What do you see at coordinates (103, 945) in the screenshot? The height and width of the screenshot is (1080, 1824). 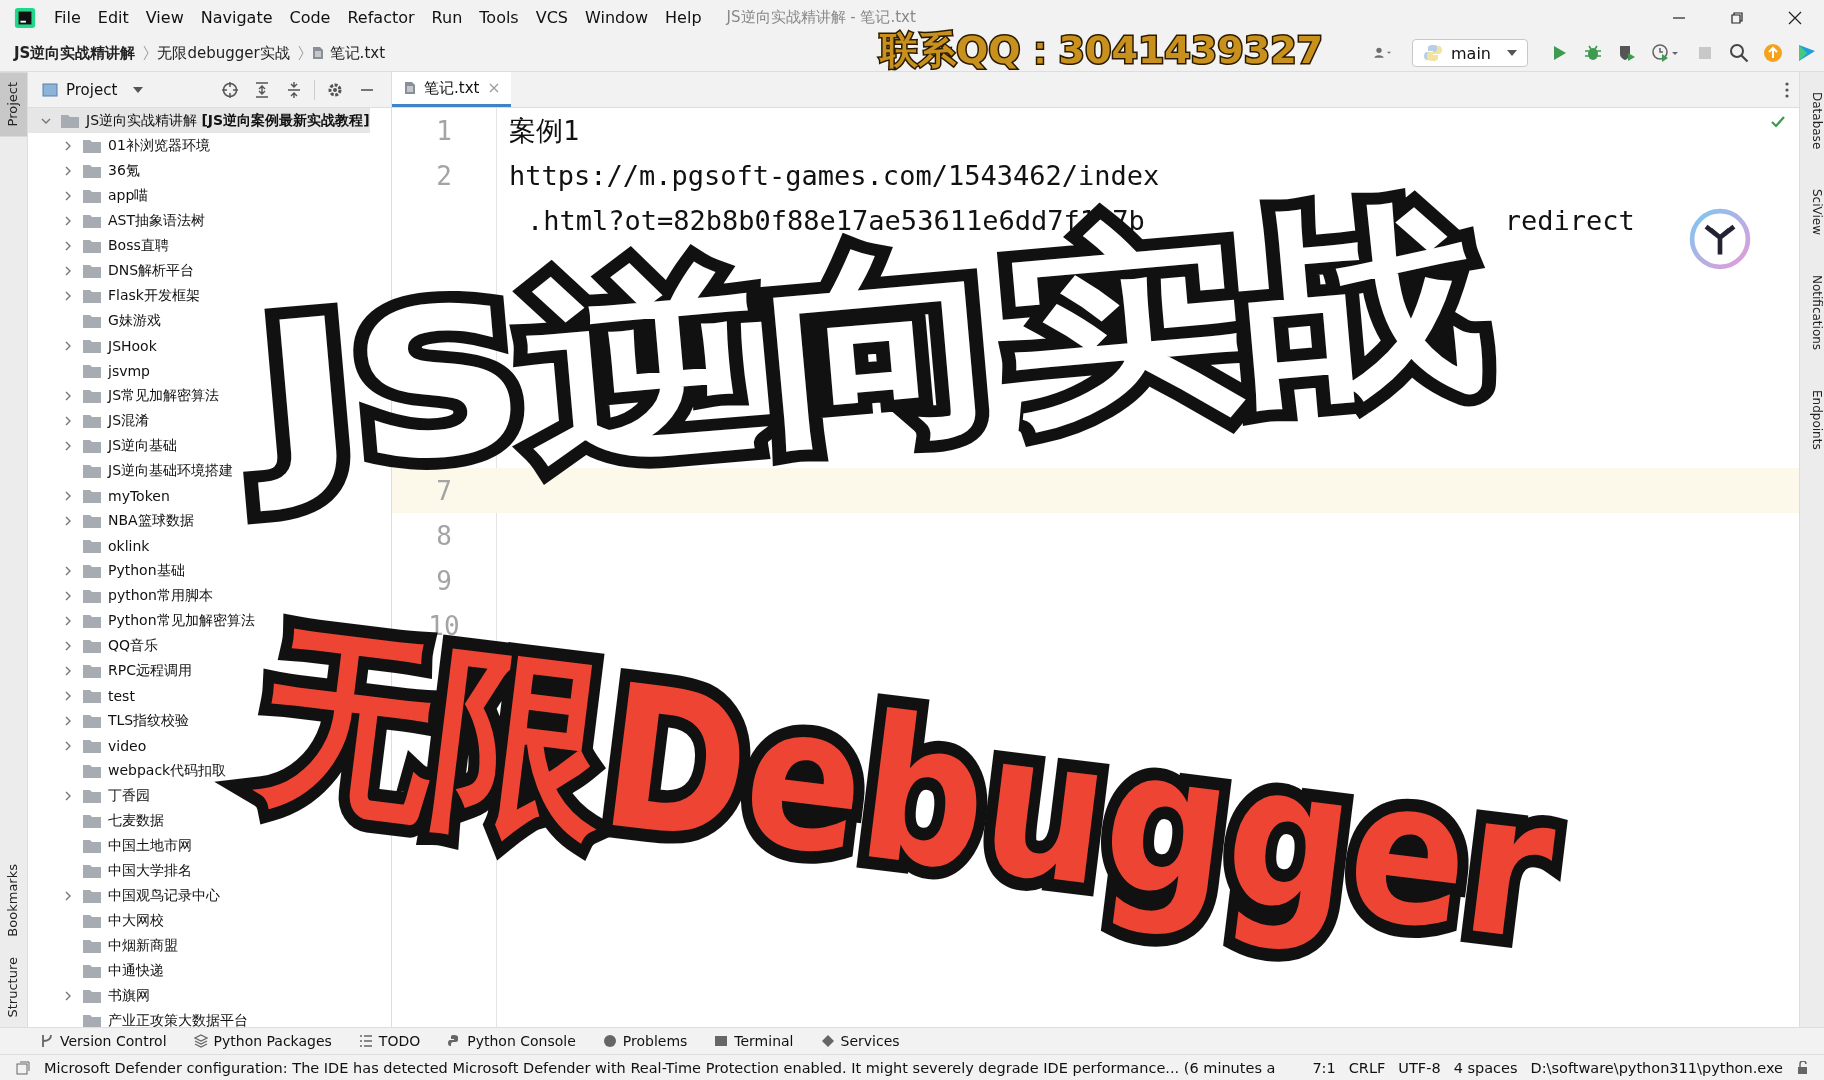 I see `tree-item: 中烟新商盟` at bounding box center [103, 945].